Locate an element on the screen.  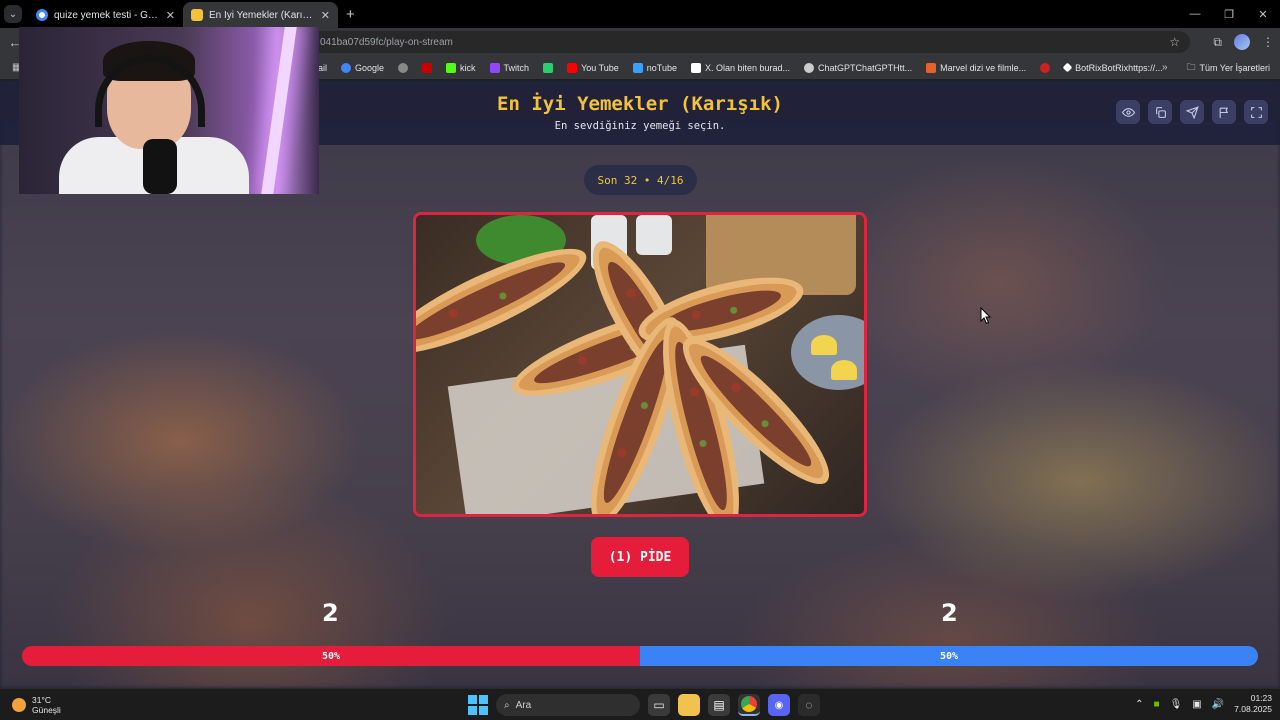
youtube-icon is located at coordinates (572, 67).